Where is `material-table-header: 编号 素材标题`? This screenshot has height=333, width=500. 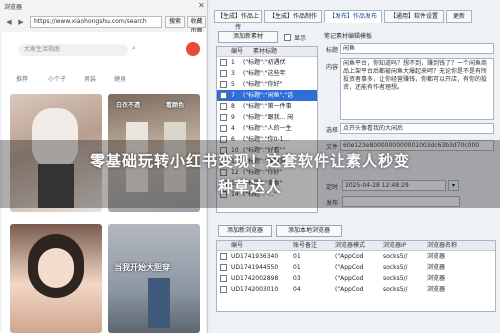
material-table-header: 编号 素材标题 is located at coordinates (267, 52).